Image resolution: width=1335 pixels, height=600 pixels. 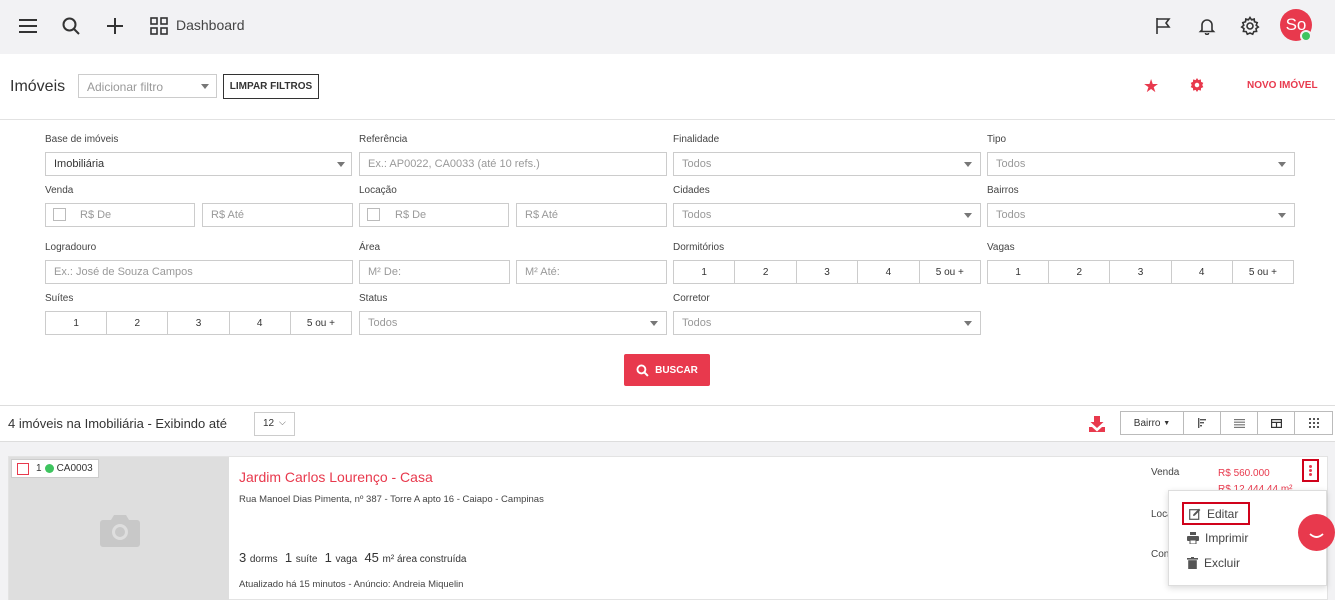 What do you see at coordinates (513, 164) in the screenshot?
I see `referencia-input: Ex.: AP0022, CA0033 (até 10 refs.)` at bounding box center [513, 164].